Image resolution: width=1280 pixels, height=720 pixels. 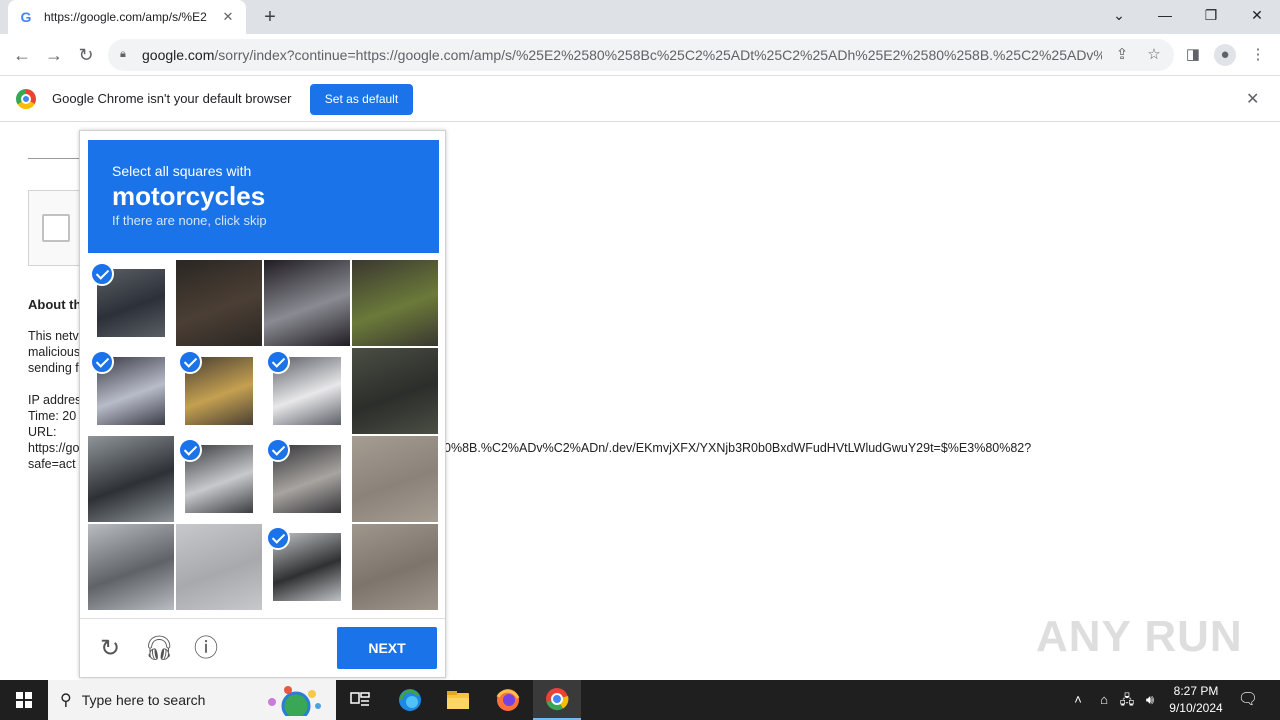 What do you see at coordinates (262, 647) in the screenshot?
I see `challenge-footer: ↻ 🎧︎ ⓘ NEXT` at bounding box center [262, 647].